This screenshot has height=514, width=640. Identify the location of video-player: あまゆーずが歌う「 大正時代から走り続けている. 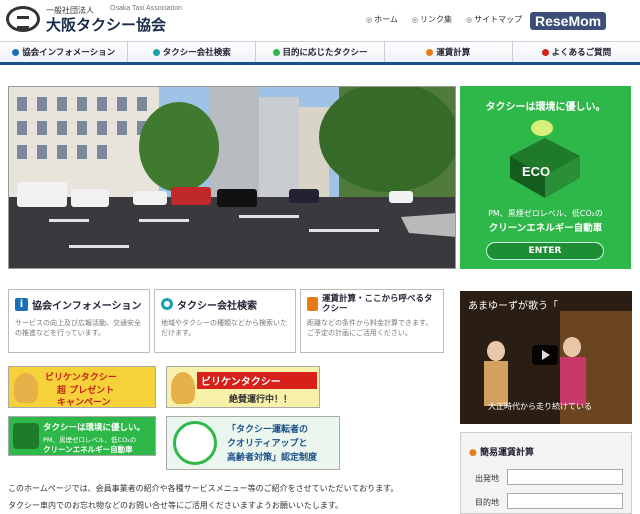
(546, 357).